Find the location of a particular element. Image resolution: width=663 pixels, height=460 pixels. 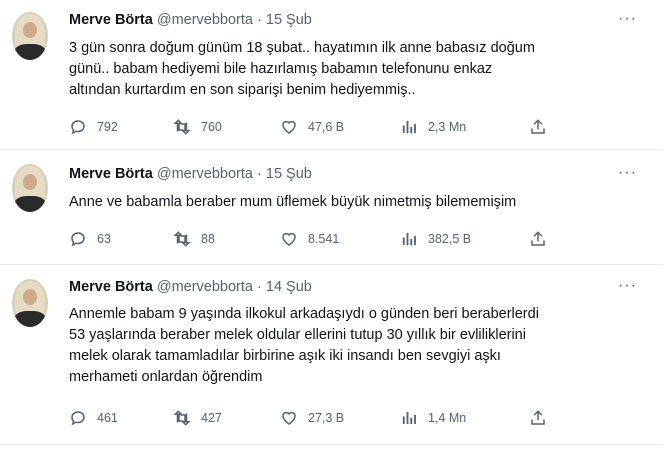

tweet-text-line: merhameti onlardan öğrendim is located at coordinates (166, 377).